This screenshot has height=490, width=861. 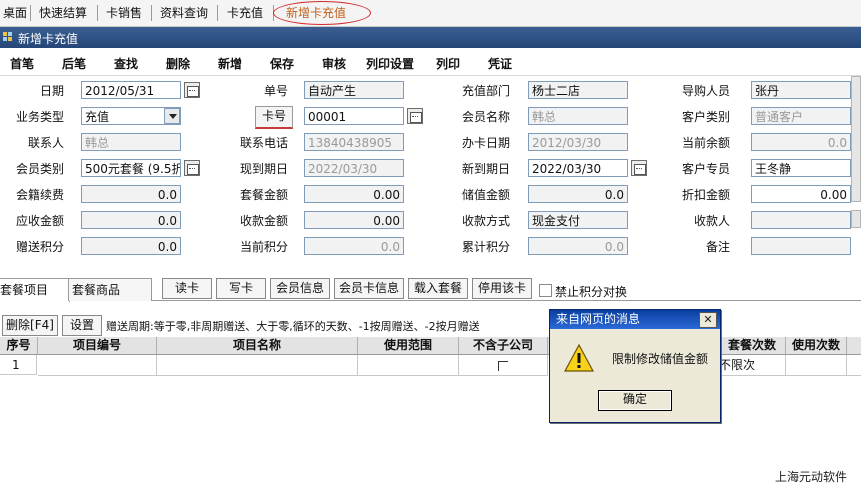 I want to click on cell-package-times: 不限次, so click(x=752, y=365).